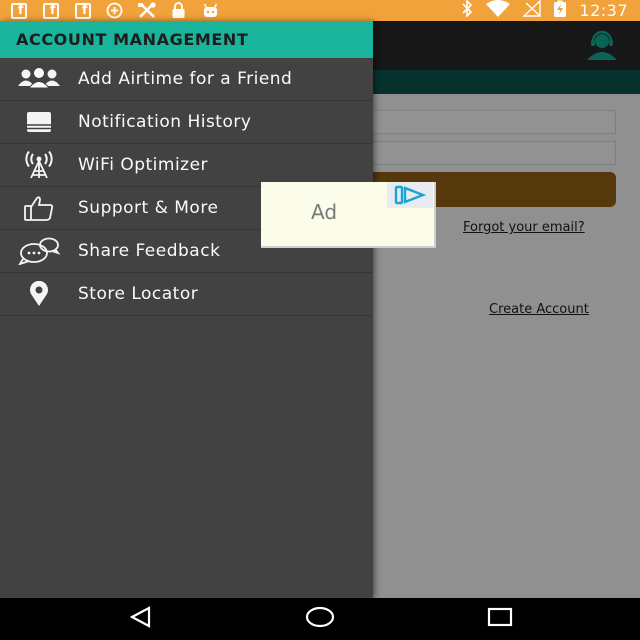 The image size is (640, 640). I want to click on ad-banner: Ad, so click(348, 215).